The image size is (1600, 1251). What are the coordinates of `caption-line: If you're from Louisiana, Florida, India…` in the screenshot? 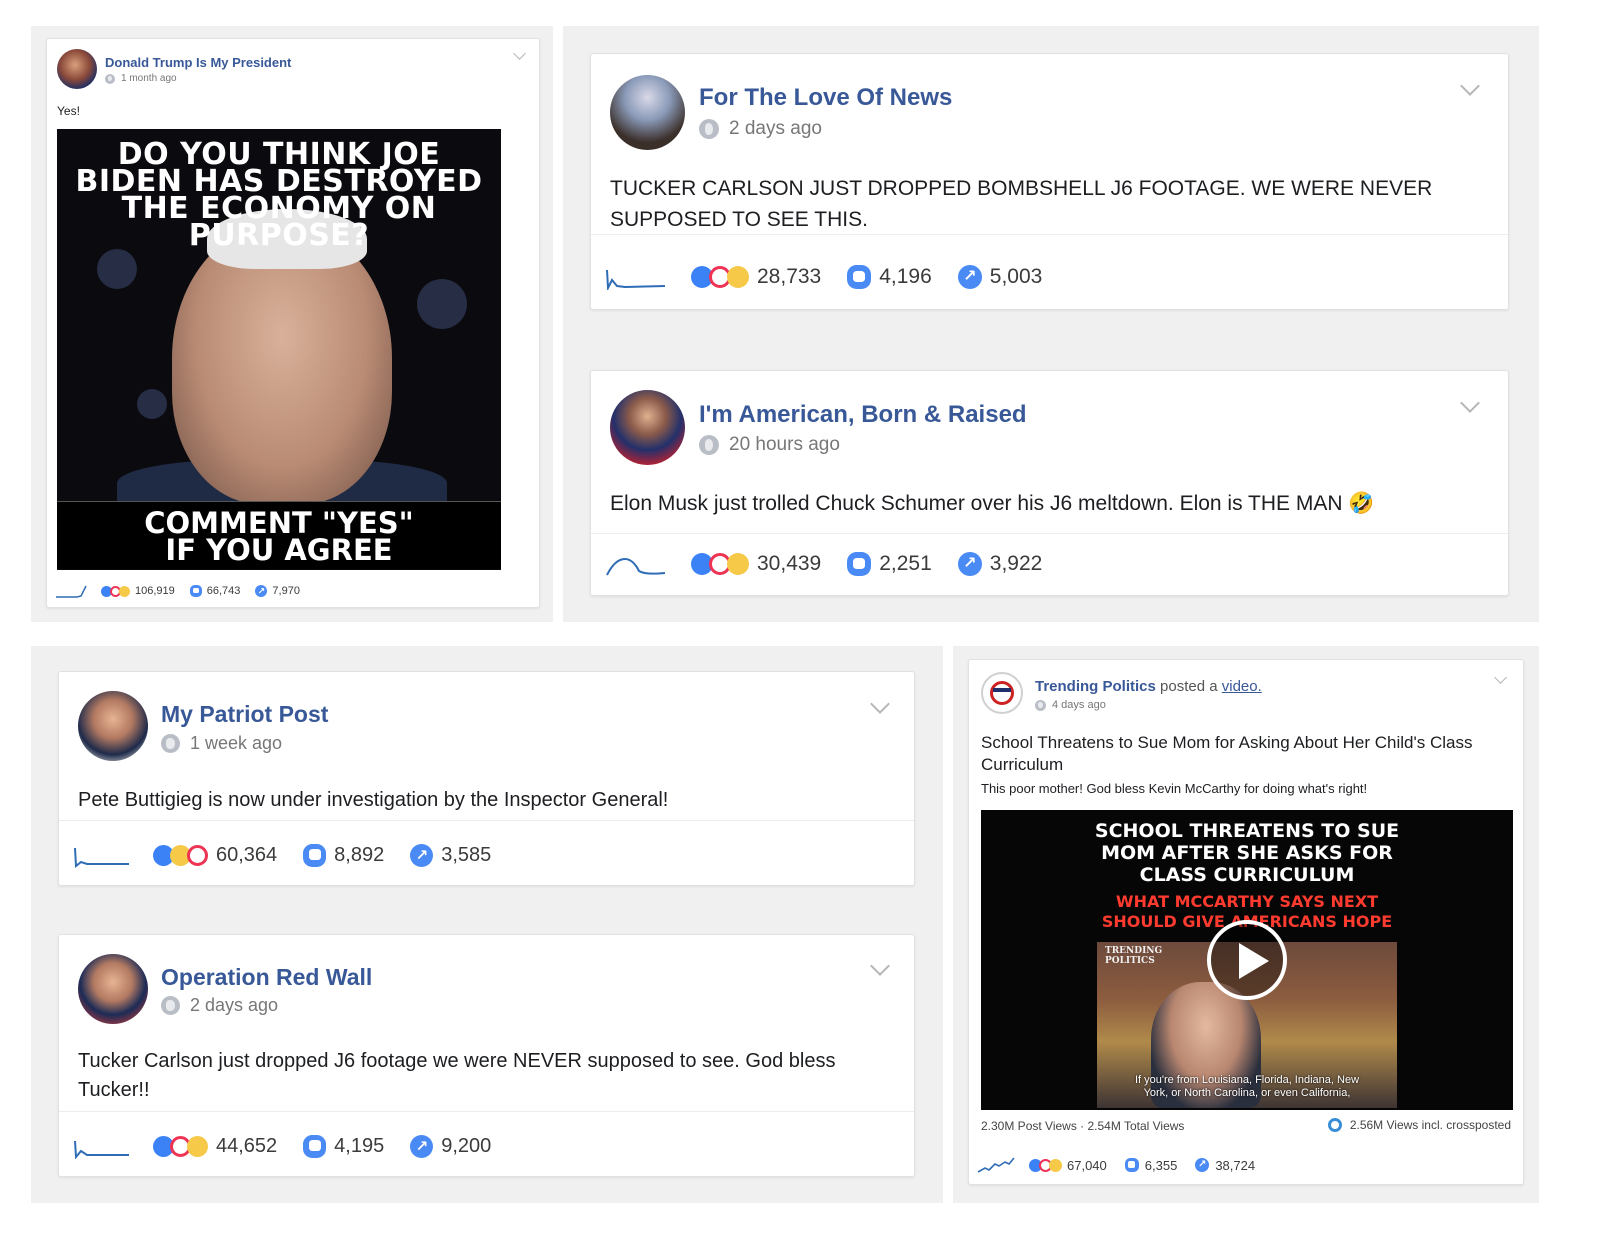 It's located at (1247, 1080).